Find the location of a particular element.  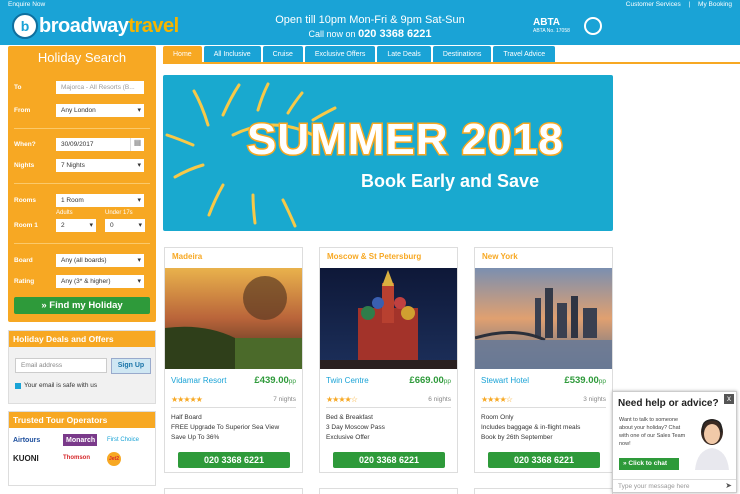

rooms-label: Rooms is located at coordinates (25, 200).